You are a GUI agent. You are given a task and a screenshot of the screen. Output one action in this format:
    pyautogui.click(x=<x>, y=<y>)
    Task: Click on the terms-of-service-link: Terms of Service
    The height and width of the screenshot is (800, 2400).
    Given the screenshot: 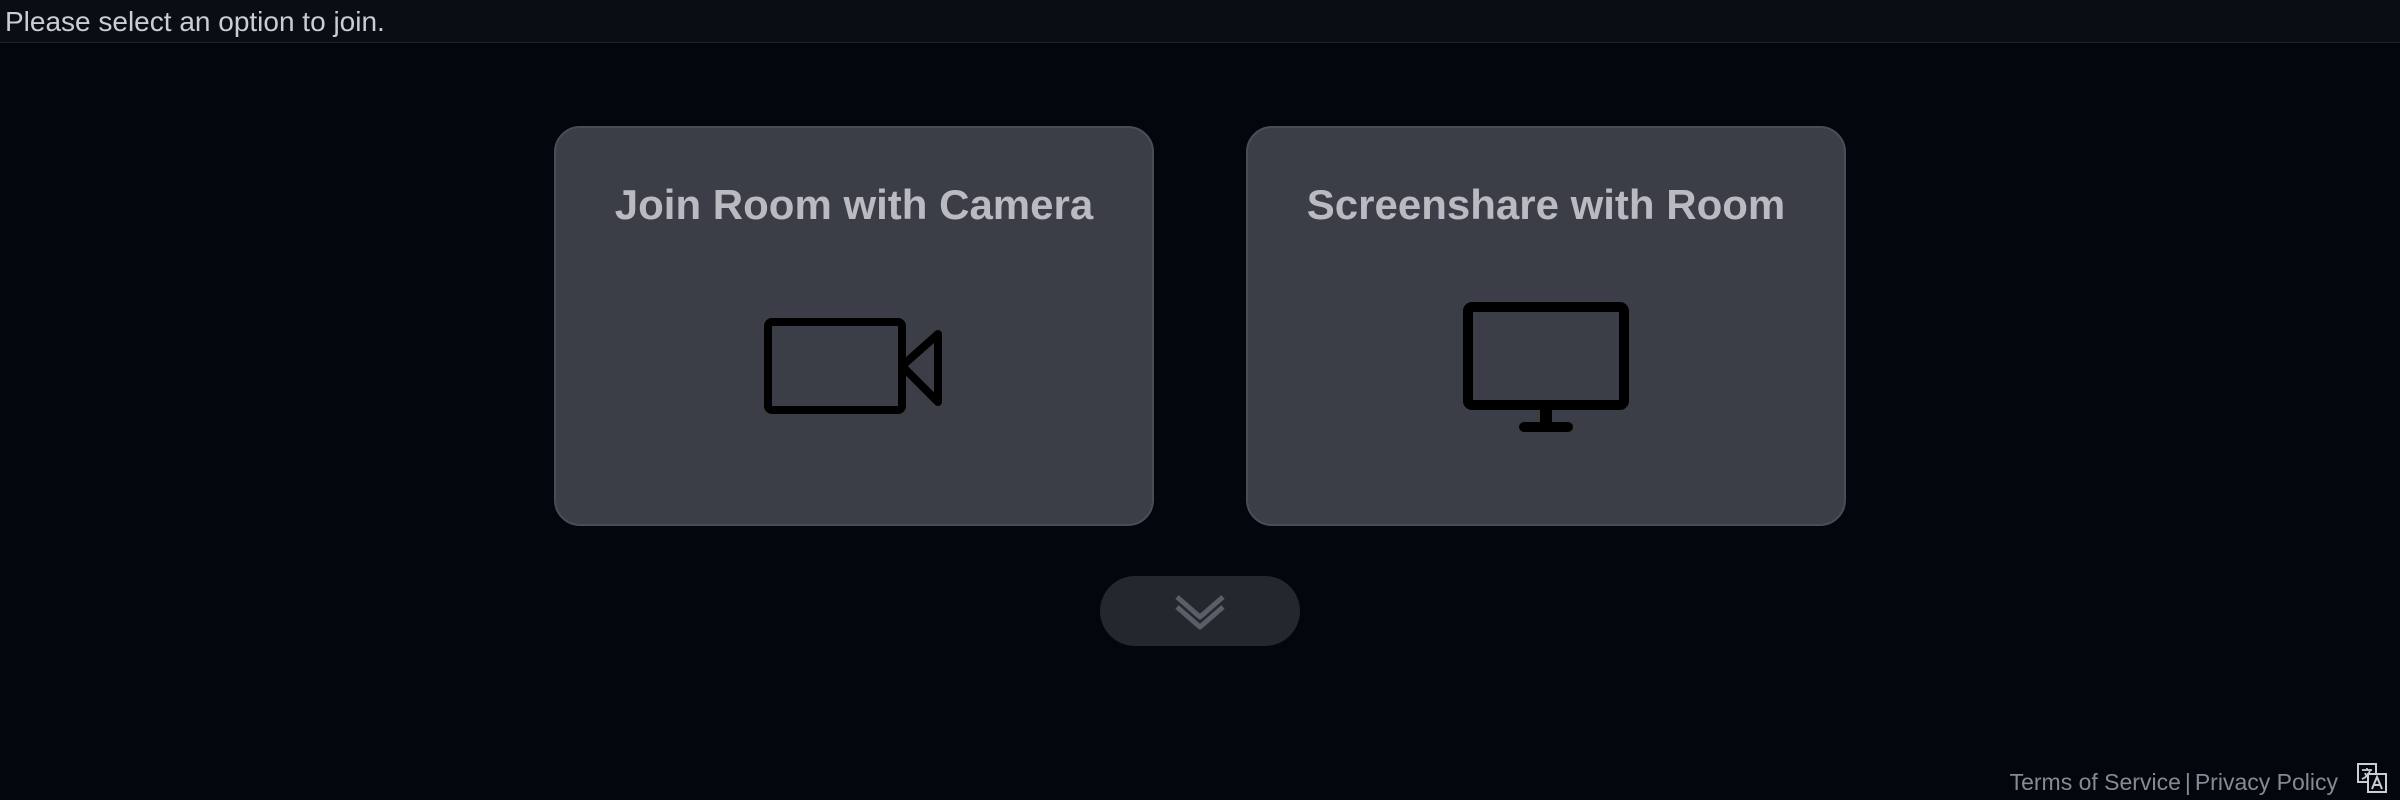 What is the action you would take?
    pyautogui.click(x=2095, y=782)
    